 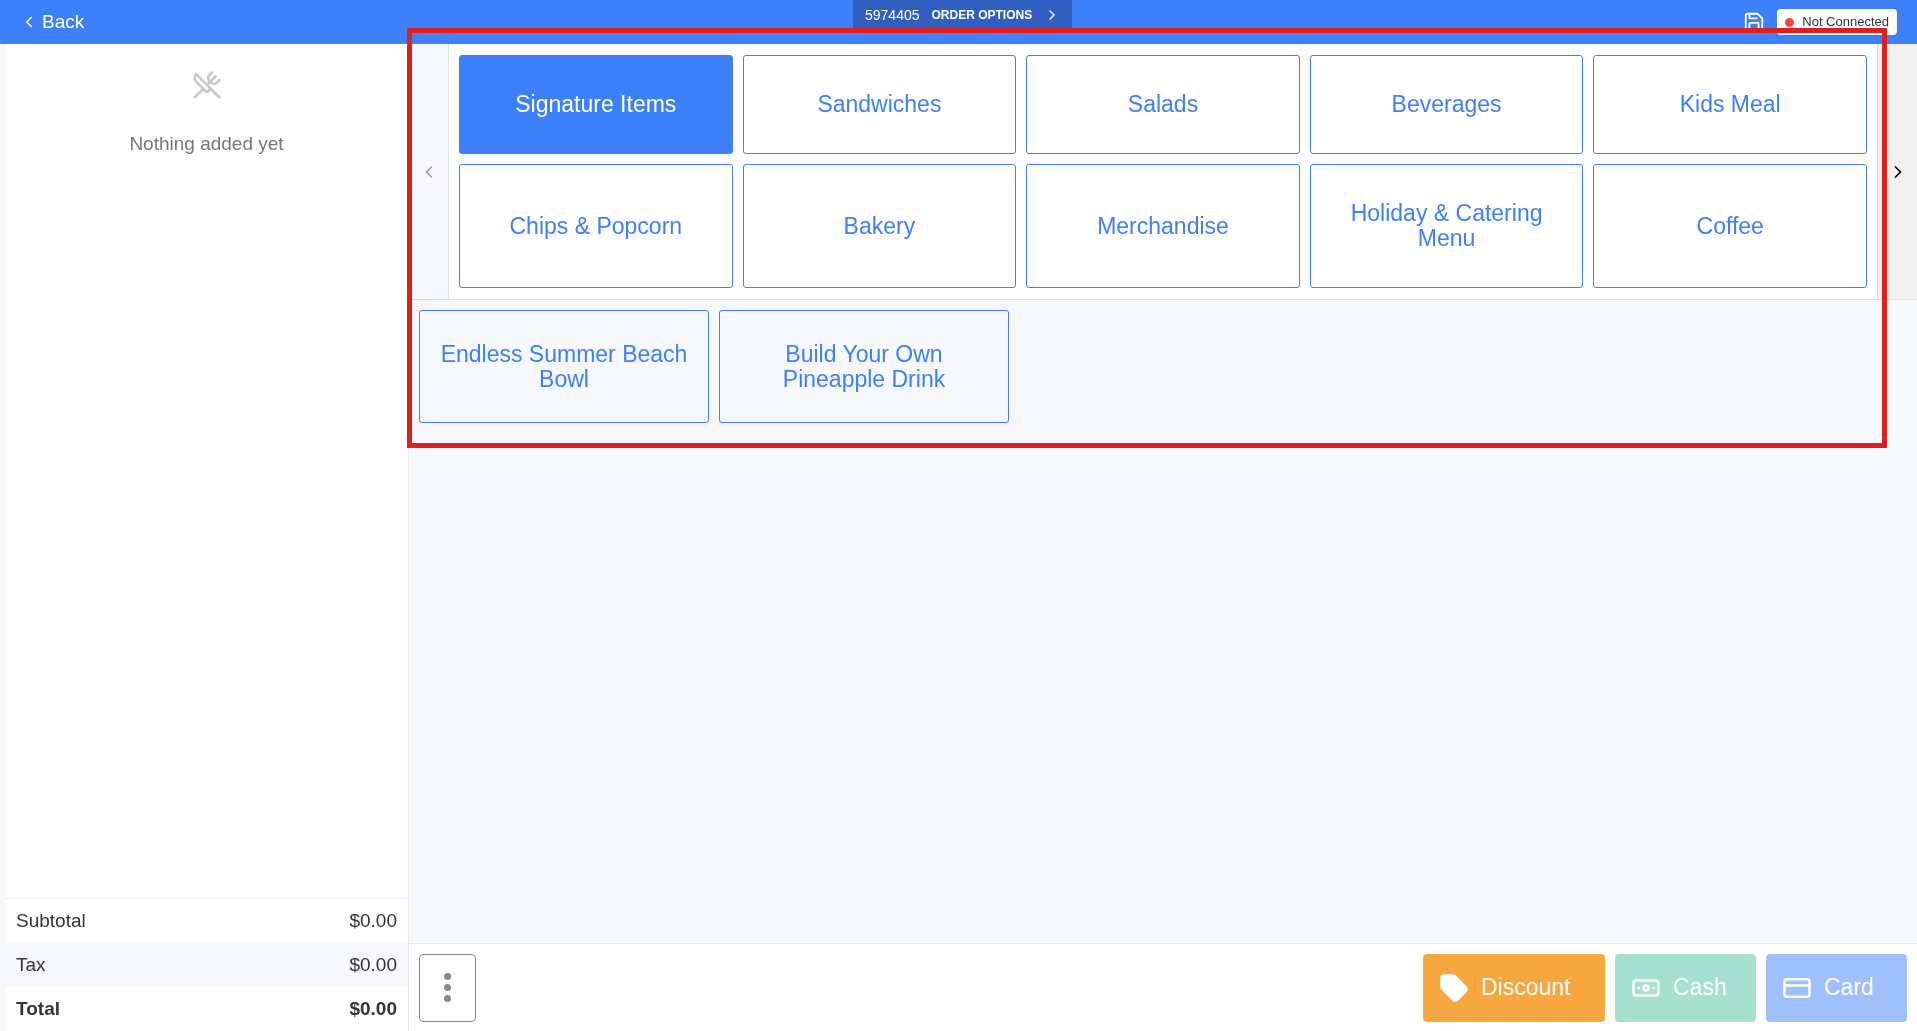 I want to click on category-tile: Merchandise, so click(x=1163, y=226).